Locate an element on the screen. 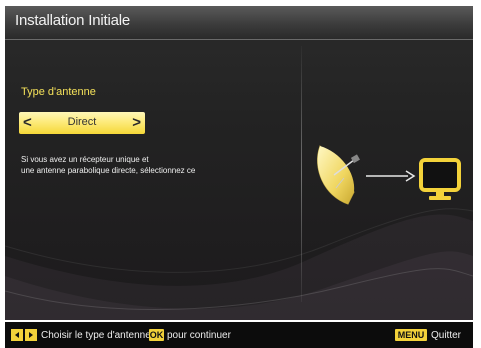 The height and width of the screenshot is (348, 481). page-title: Installation Initiale is located at coordinates (73, 20).